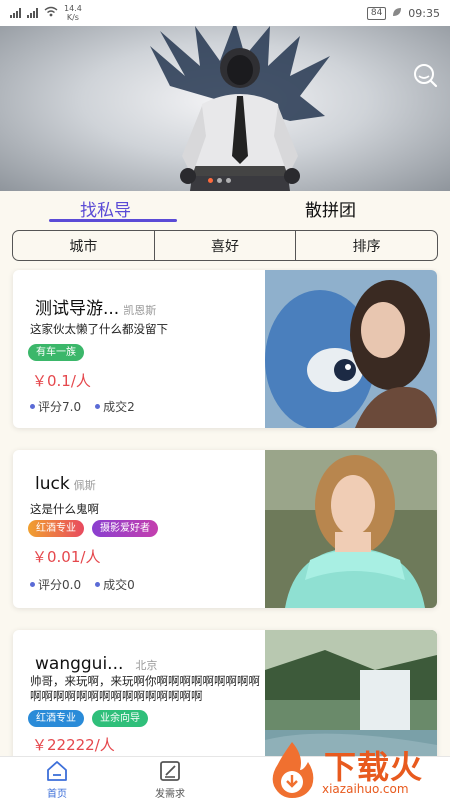 This screenshot has height=800, width=450. What do you see at coordinates (60, 585) in the screenshot?
I see `guide-rating: 评分0.0` at bounding box center [60, 585].